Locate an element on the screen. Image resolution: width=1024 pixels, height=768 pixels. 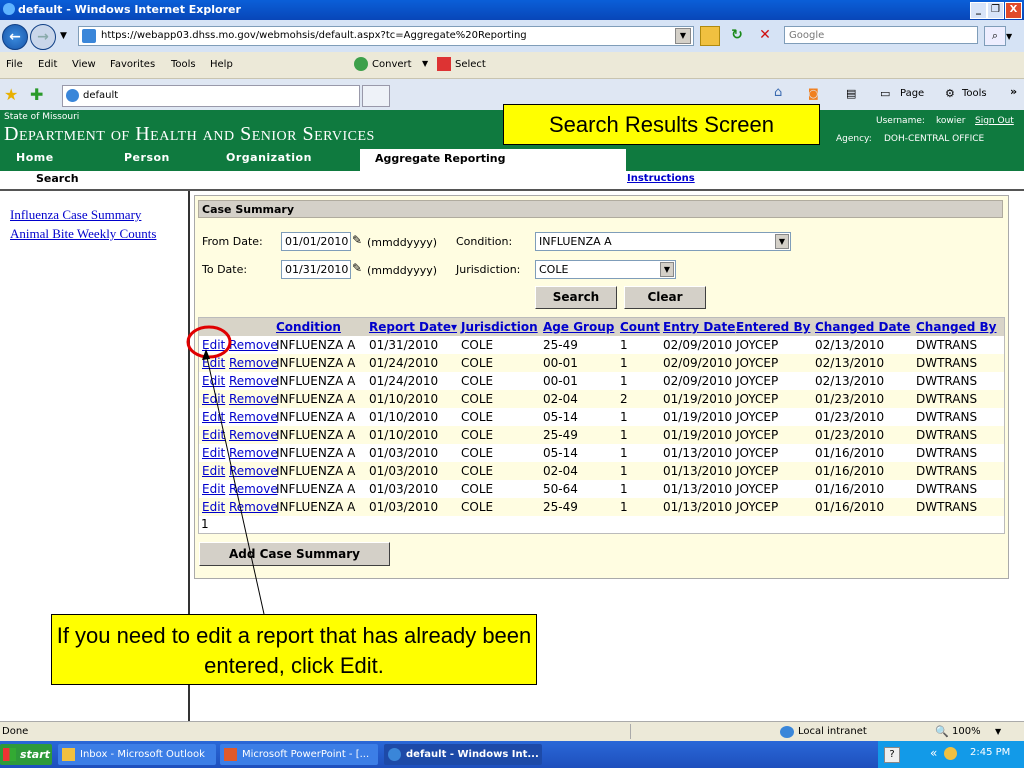
callout-pointer-line is located at coordinates (235, 483).